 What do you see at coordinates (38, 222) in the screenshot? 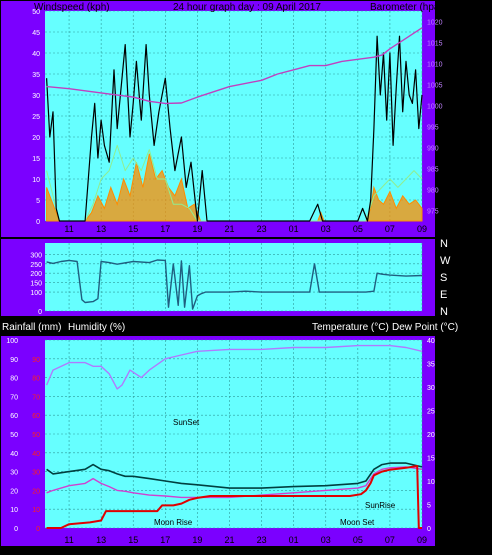
I see `wind-y-tick-label: 0` at bounding box center [38, 222].